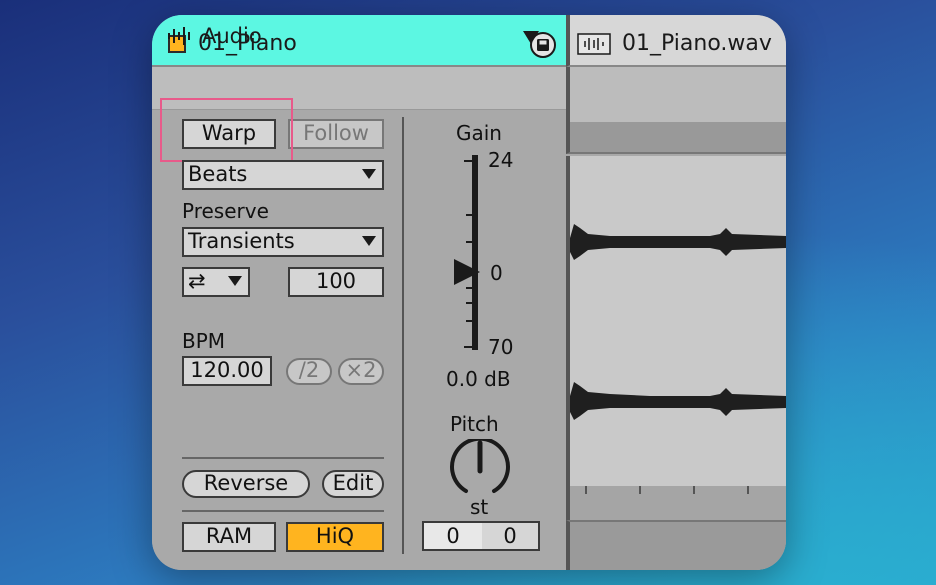 The height and width of the screenshot is (585, 936). I want to click on pitch-fields: 0 0, so click(481, 536).